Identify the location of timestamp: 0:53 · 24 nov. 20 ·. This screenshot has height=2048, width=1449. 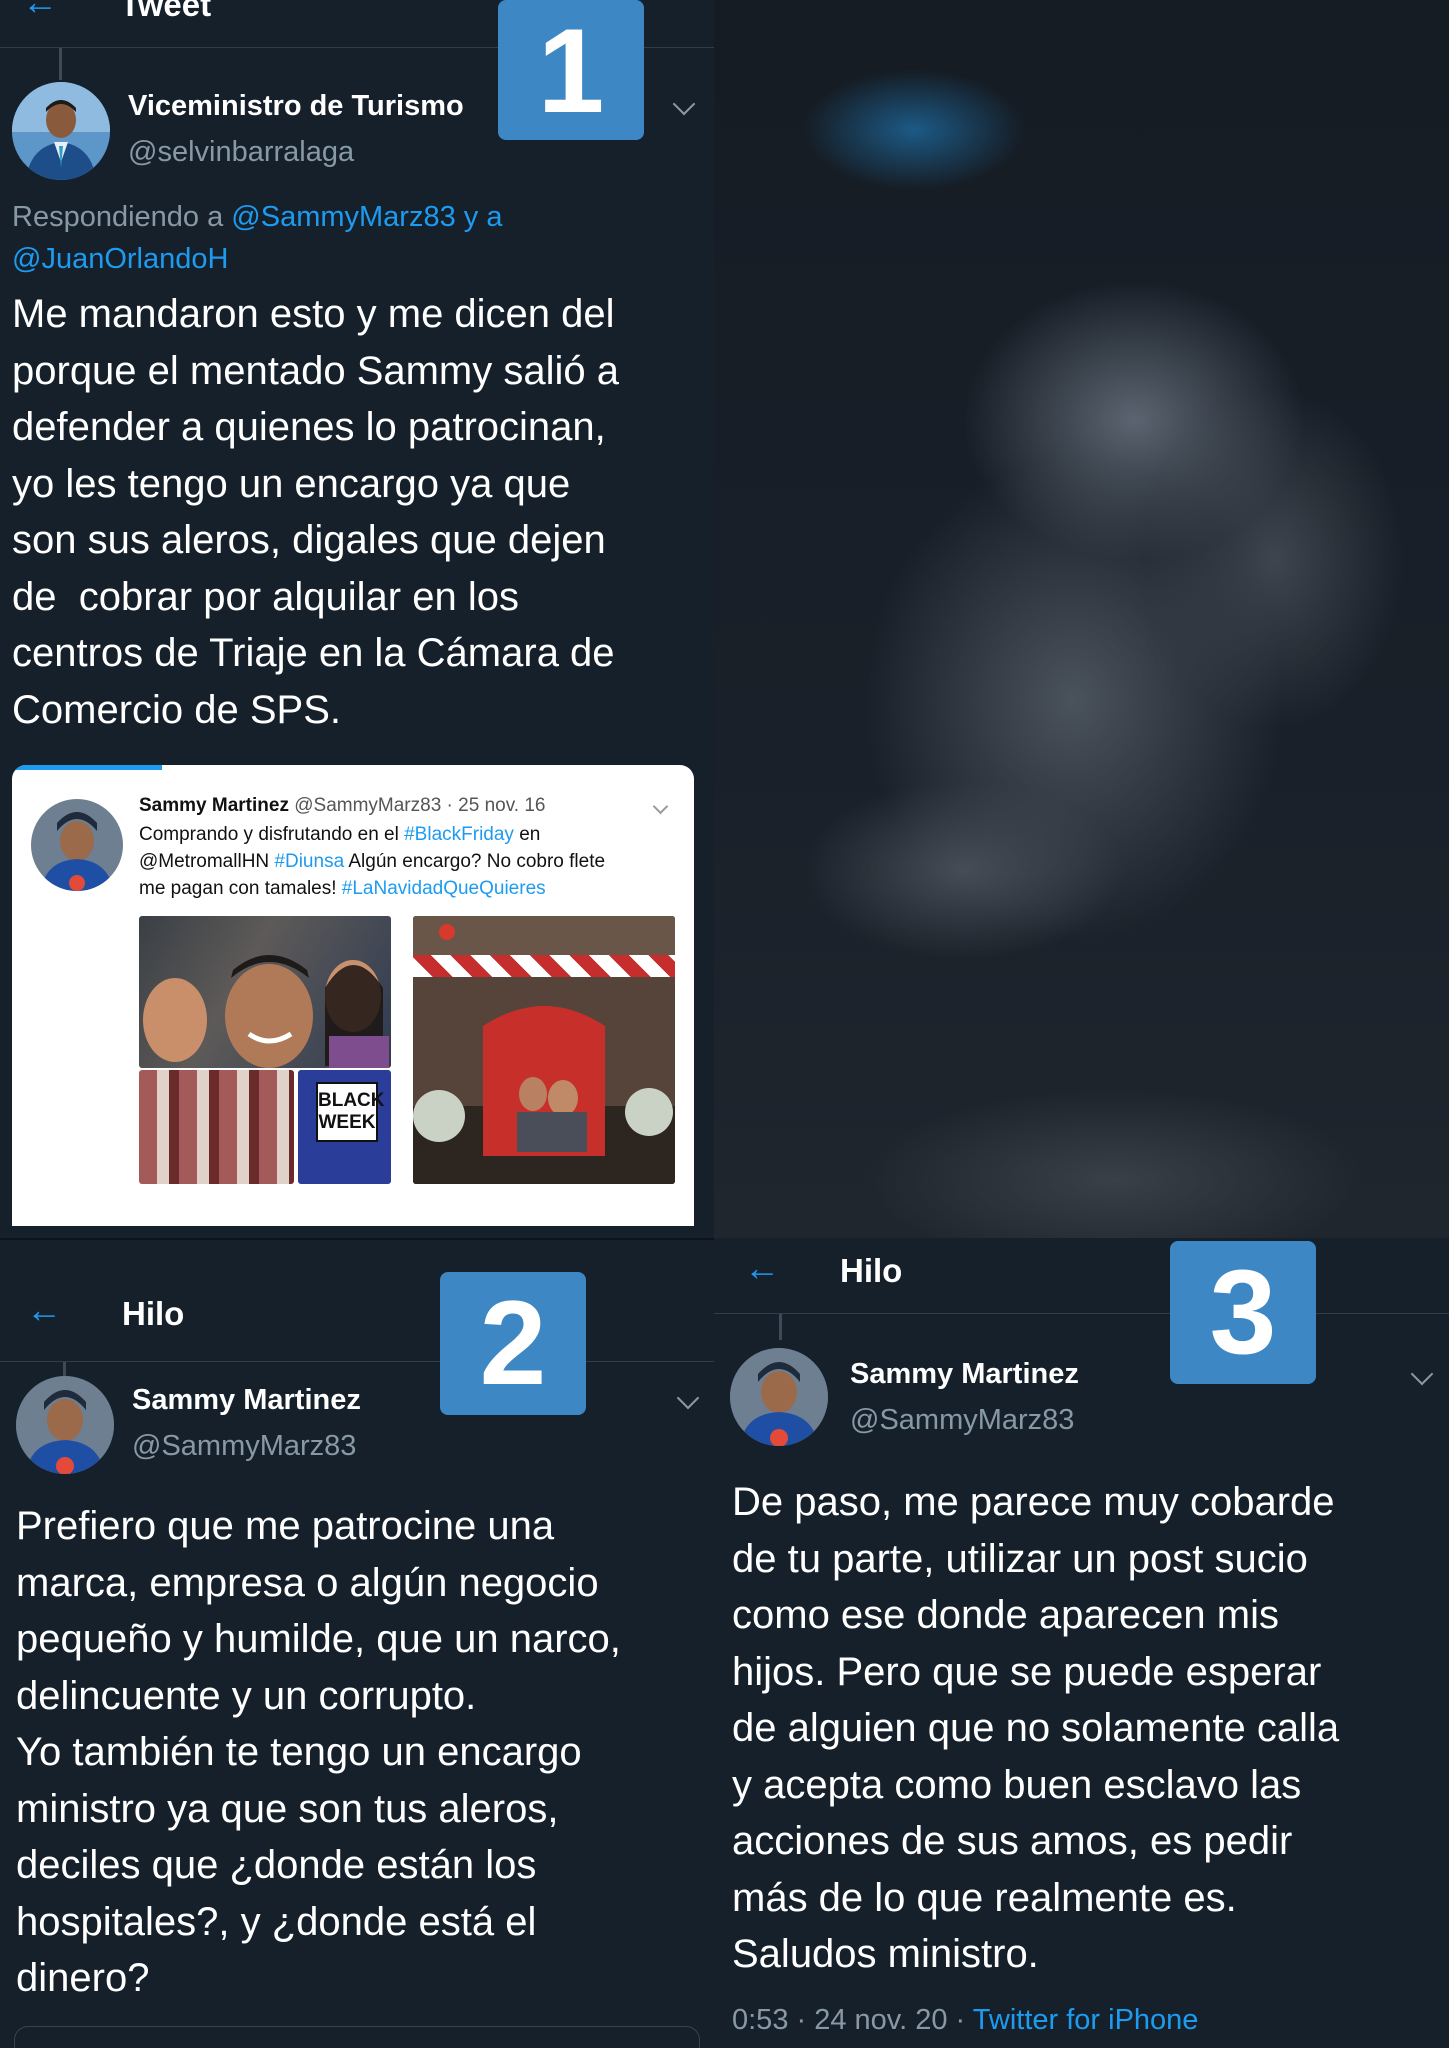
(849, 2020).